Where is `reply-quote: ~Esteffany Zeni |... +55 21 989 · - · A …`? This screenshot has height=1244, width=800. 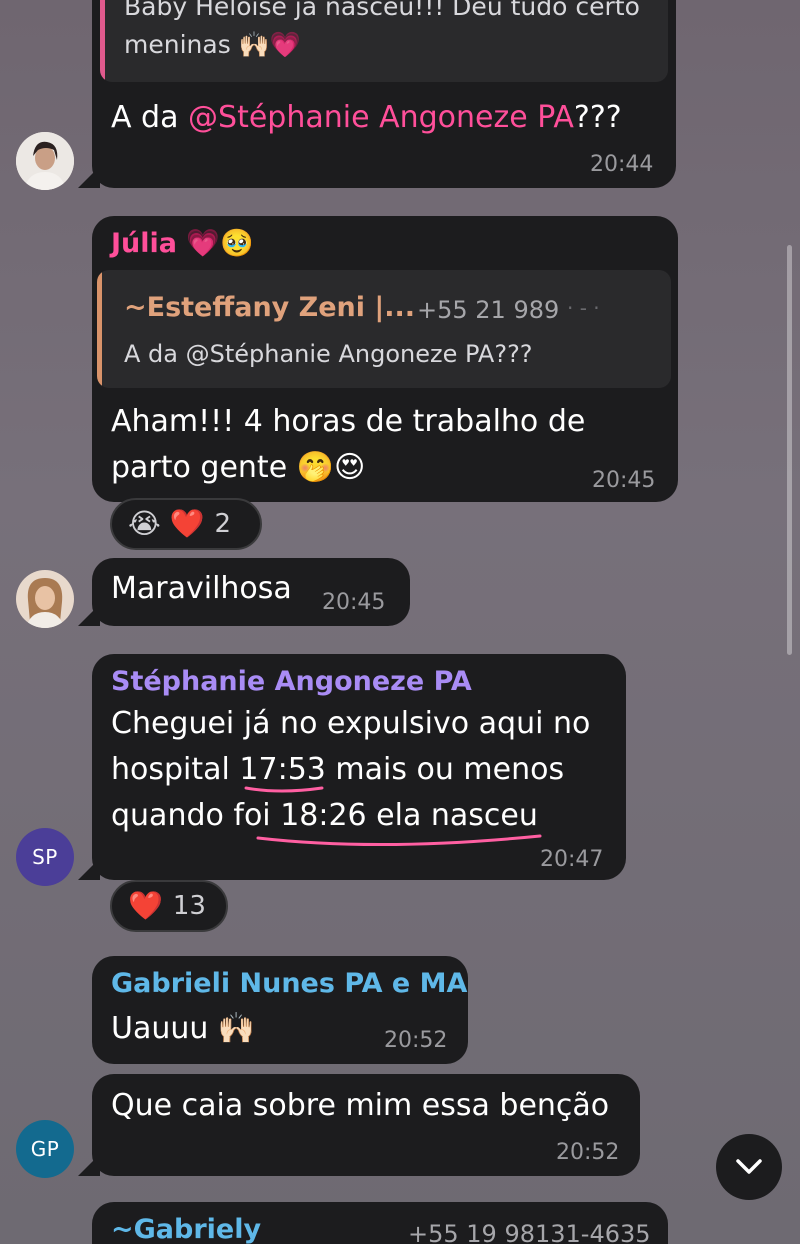
reply-quote: ~Esteffany Zeni |... +55 21 989 · - · A … is located at coordinates (384, 329).